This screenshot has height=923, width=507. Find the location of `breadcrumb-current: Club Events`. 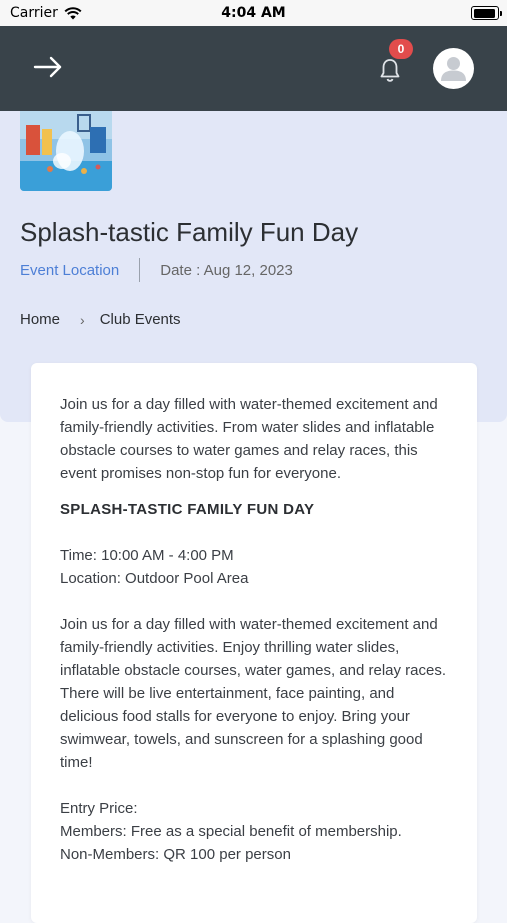

breadcrumb-current: Club Events is located at coordinates (140, 319).